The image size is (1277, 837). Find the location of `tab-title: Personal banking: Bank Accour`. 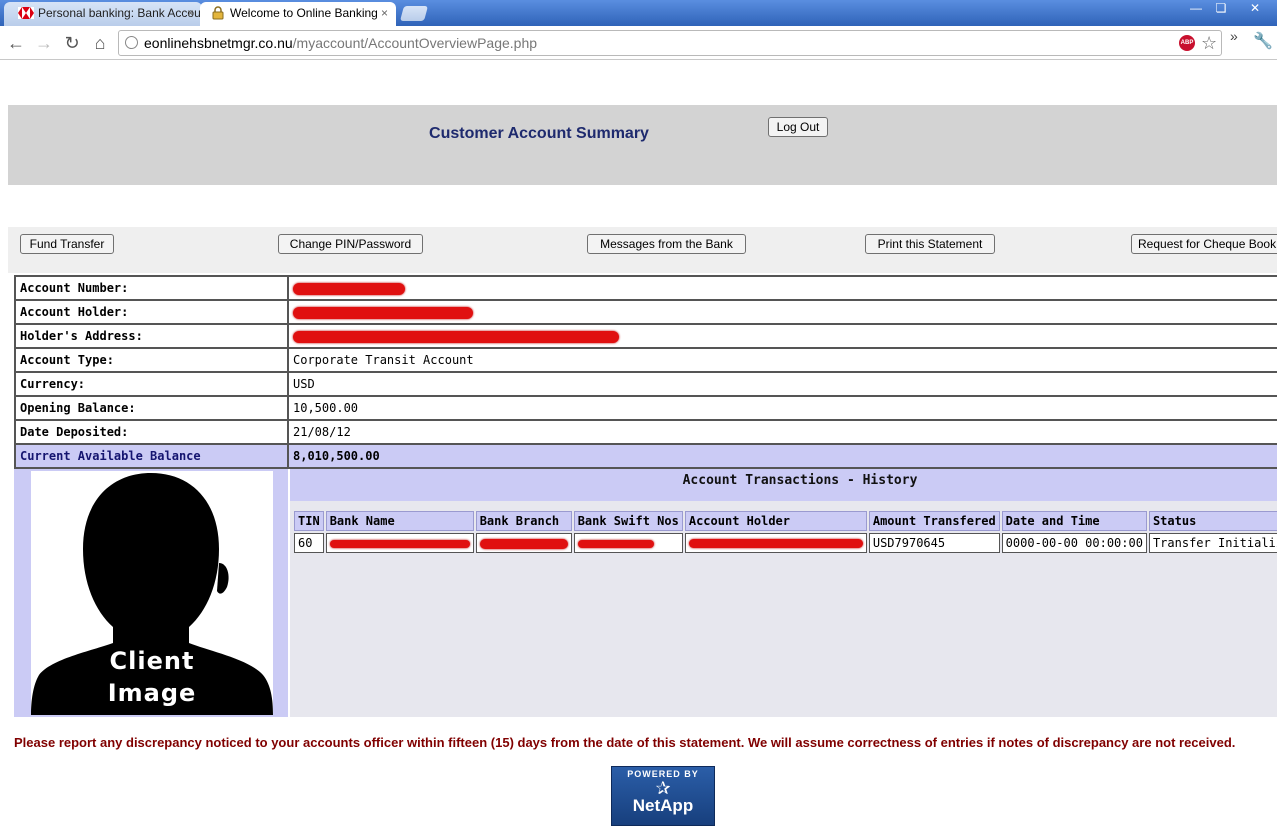

tab-title: Personal banking: Bank Accour is located at coordinates (120, 13).